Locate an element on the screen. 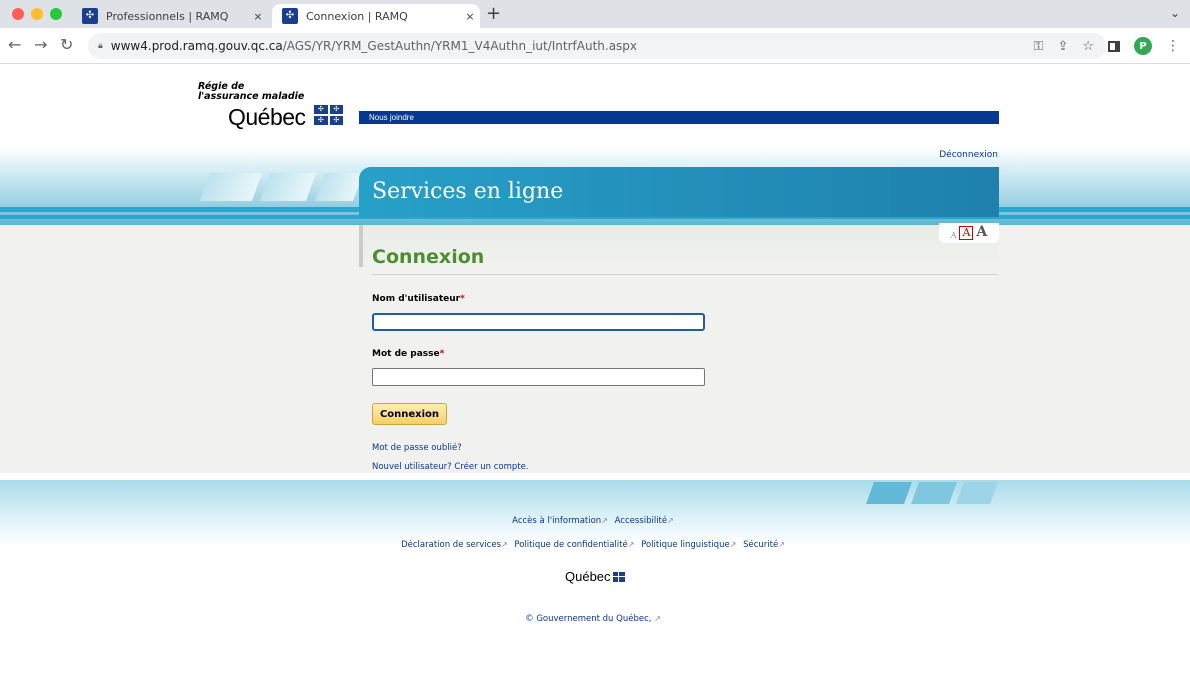  ramq-logo: Régie de l'assurance maladie Québec ✣ ✣ ✣ ✣ is located at coordinates (273, 106).